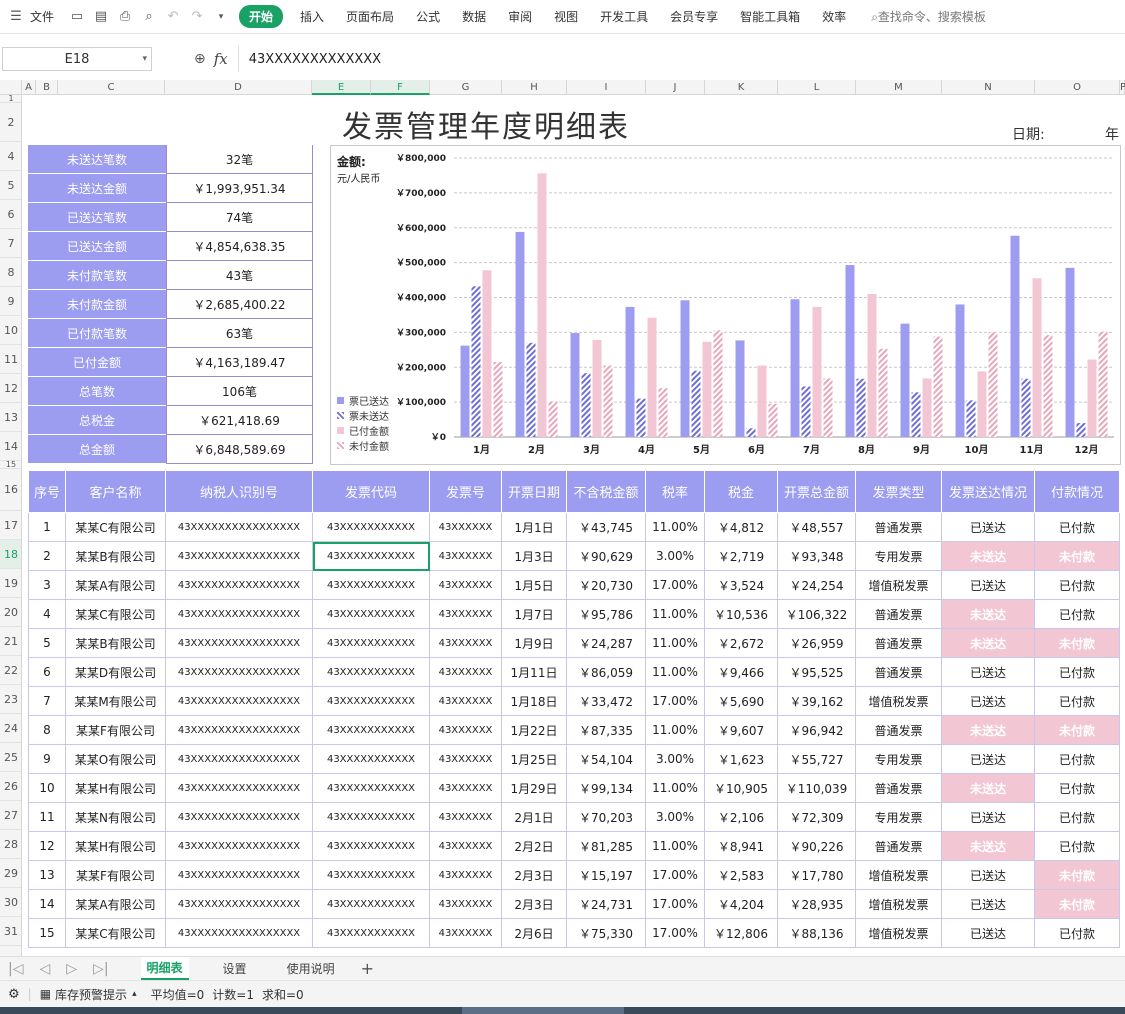 Image resolution: width=1125 pixels, height=1014 pixels. Describe the element at coordinates (10, 446) in the screenshot. I see `row-header-14: 14` at that location.